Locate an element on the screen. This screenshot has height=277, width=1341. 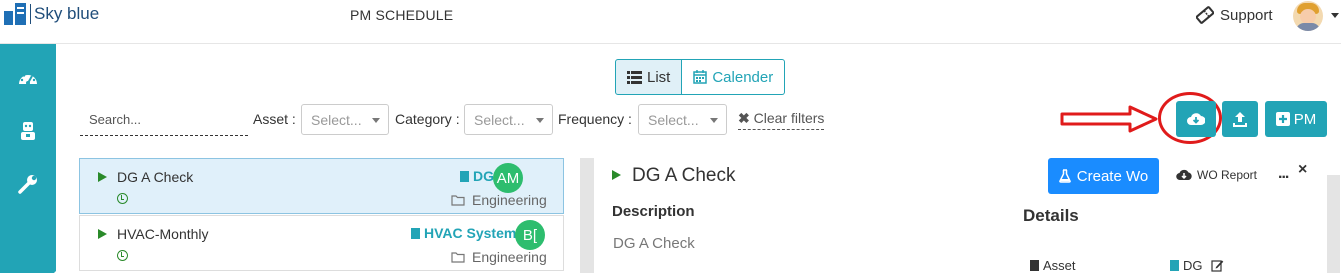
app-name: Sky blue is located at coordinates (64, 14).